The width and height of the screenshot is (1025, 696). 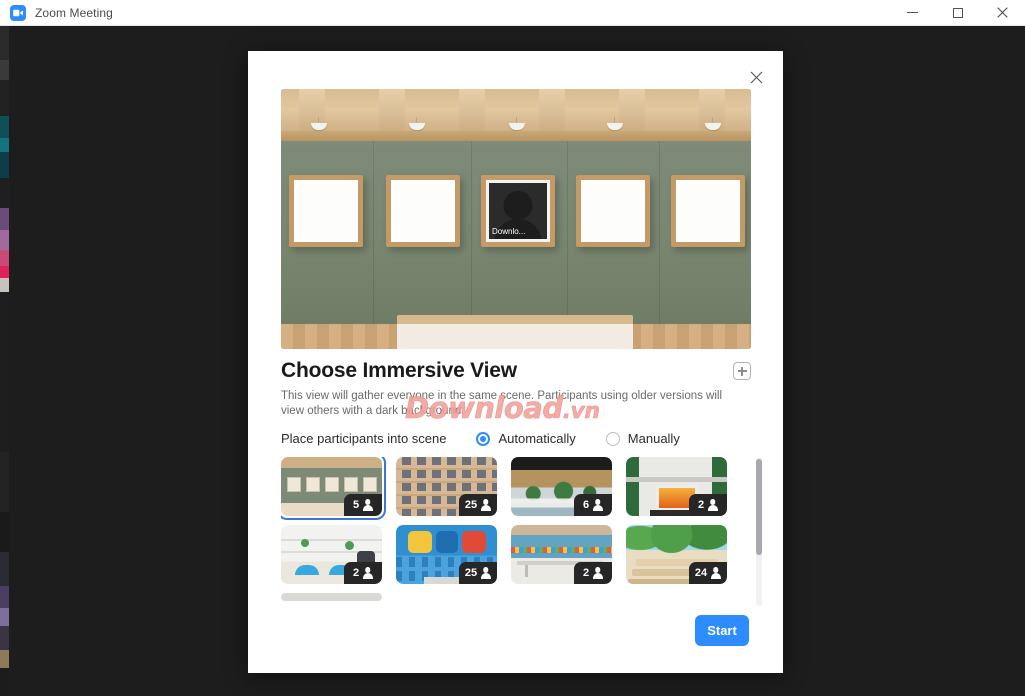 I want to click on window-title: Zoom Meeting, so click(x=74, y=12).